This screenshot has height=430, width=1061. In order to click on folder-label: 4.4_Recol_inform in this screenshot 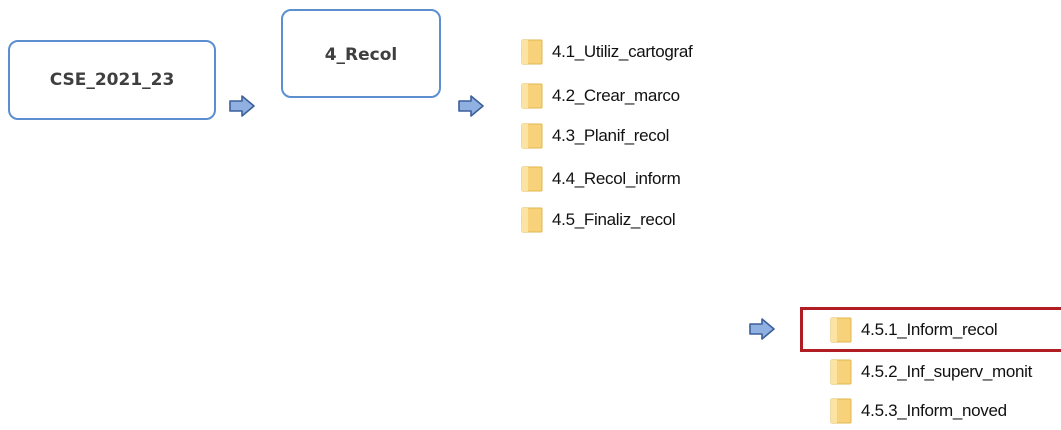, I will do `click(616, 178)`.